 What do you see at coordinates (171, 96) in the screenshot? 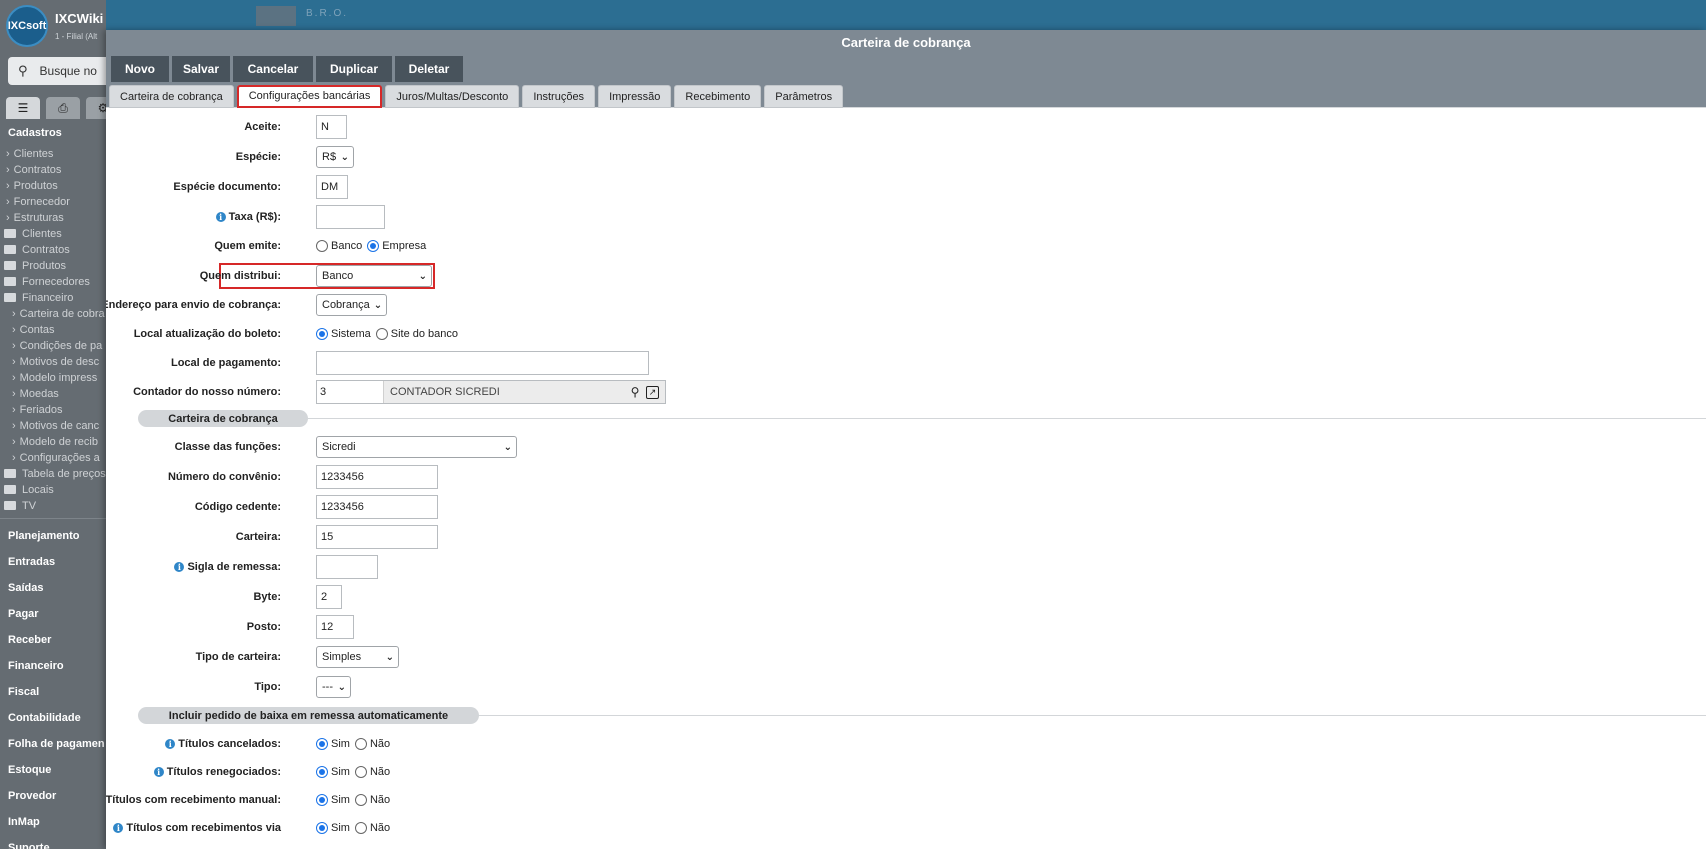
I see `tab-carteira-de-cobranca: Carteira de cobrança` at bounding box center [171, 96].